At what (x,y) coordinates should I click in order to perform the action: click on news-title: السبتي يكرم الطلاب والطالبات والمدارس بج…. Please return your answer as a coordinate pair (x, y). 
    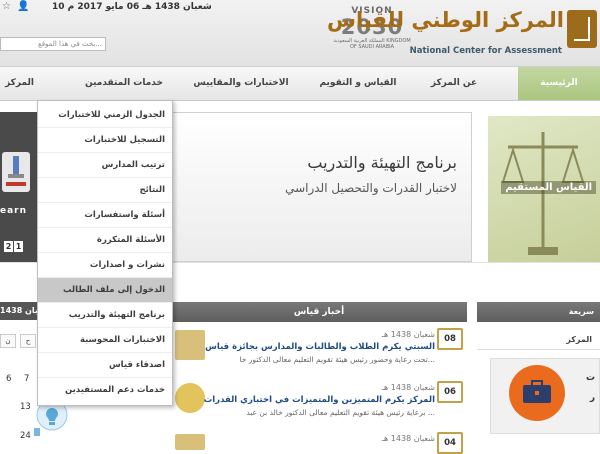
    Looking at the image, I should click on (320, 347).